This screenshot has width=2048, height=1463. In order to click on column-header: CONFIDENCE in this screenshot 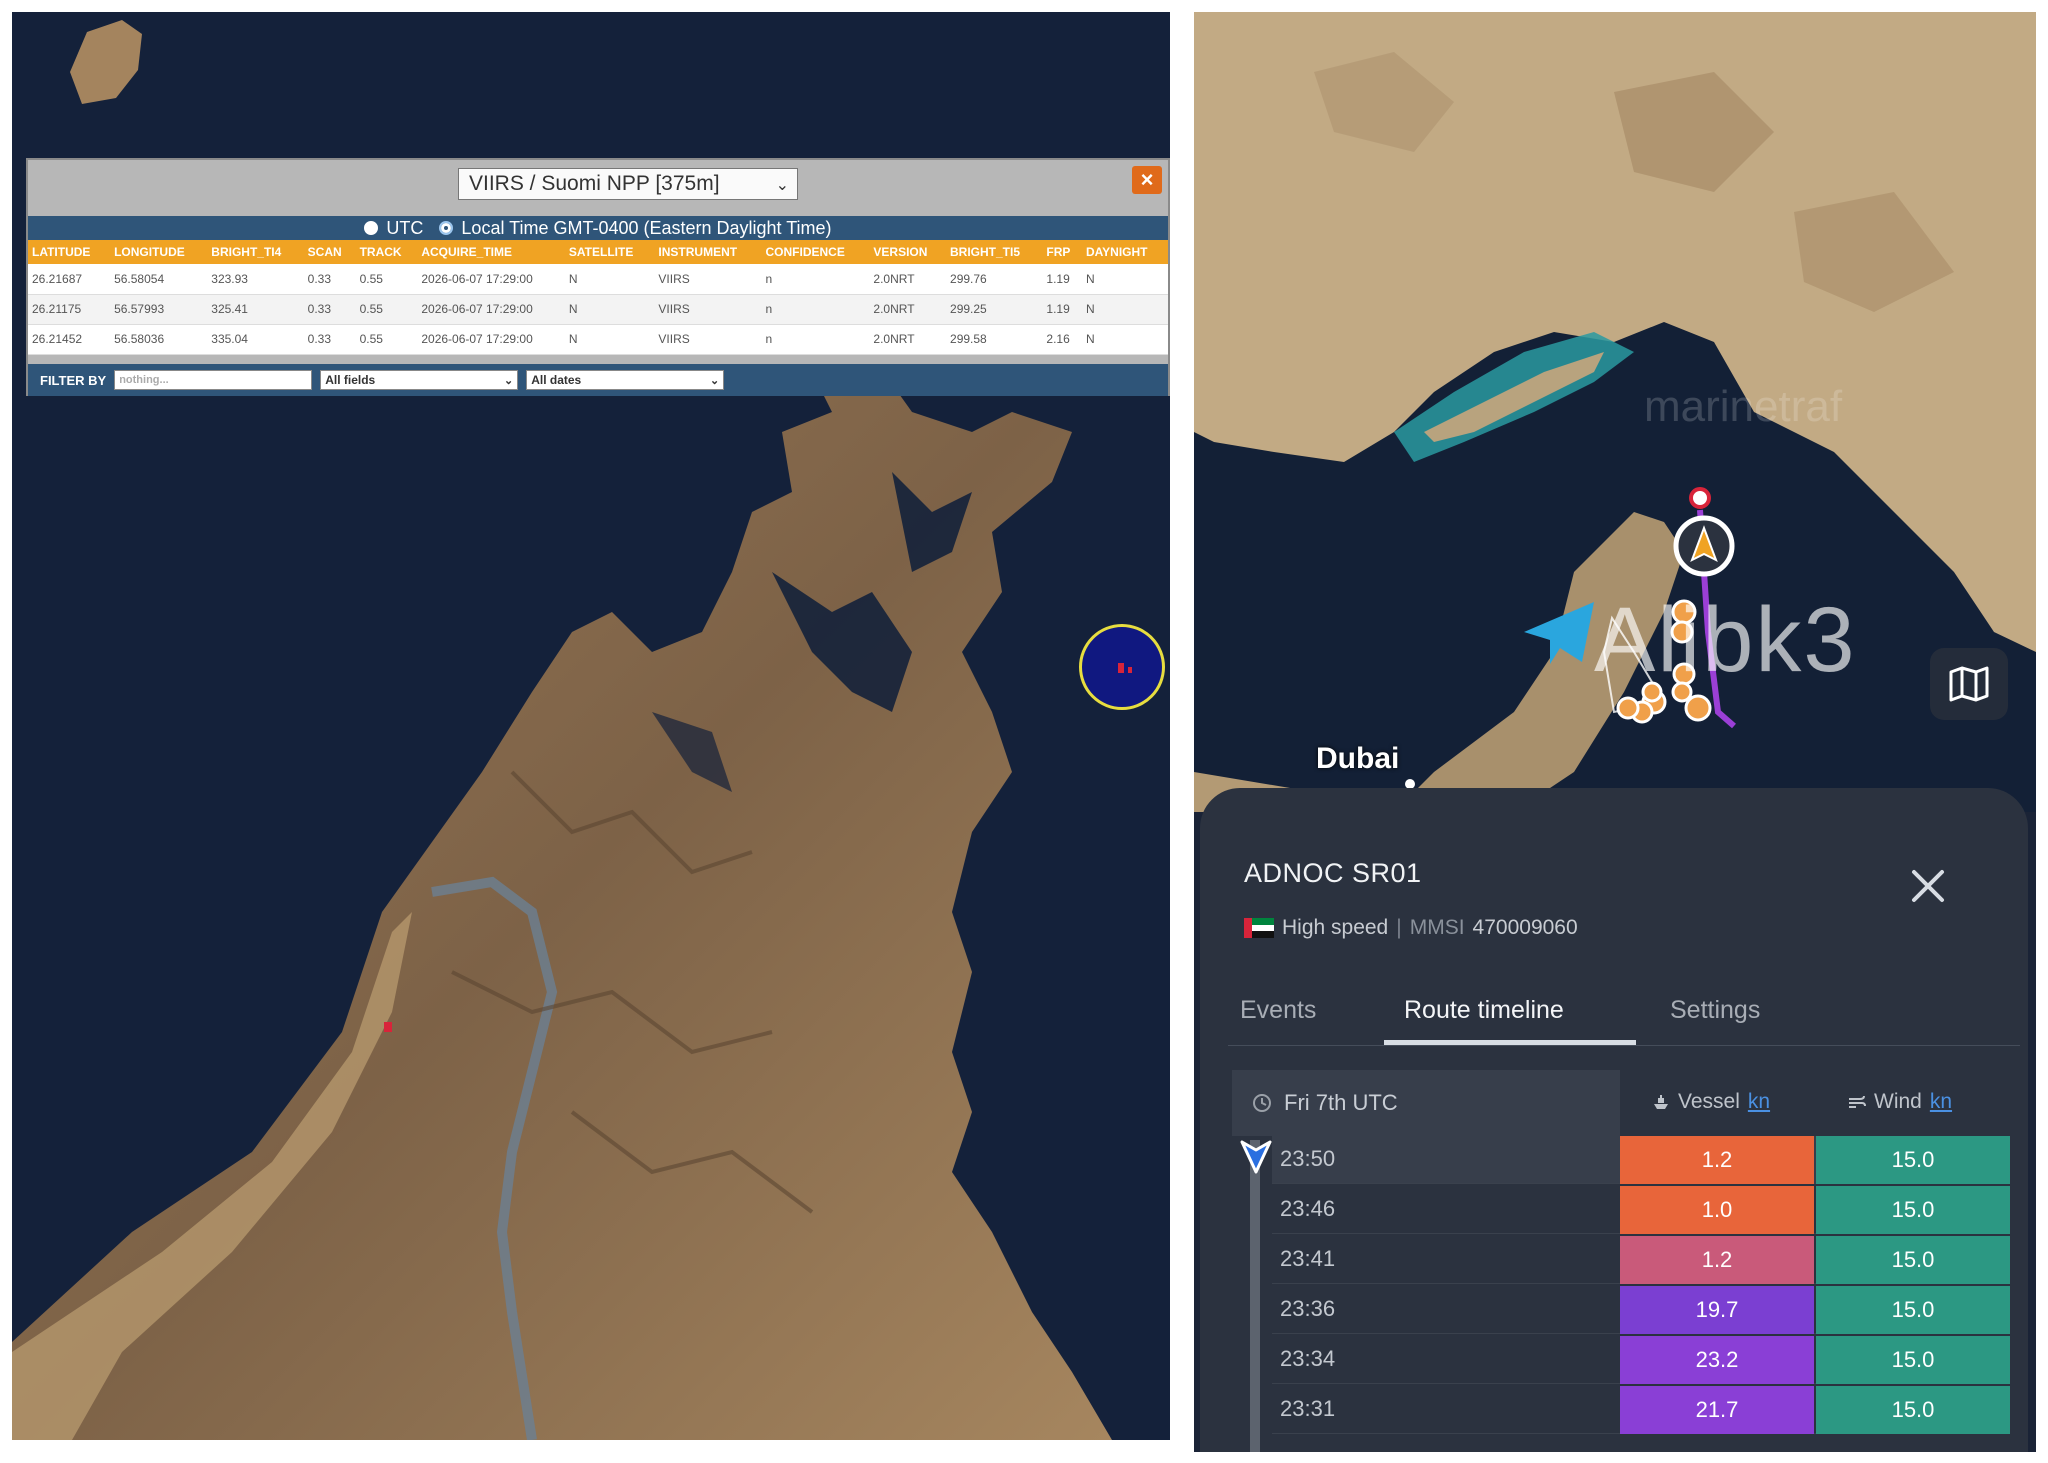, I will do `click(815, 252)`.